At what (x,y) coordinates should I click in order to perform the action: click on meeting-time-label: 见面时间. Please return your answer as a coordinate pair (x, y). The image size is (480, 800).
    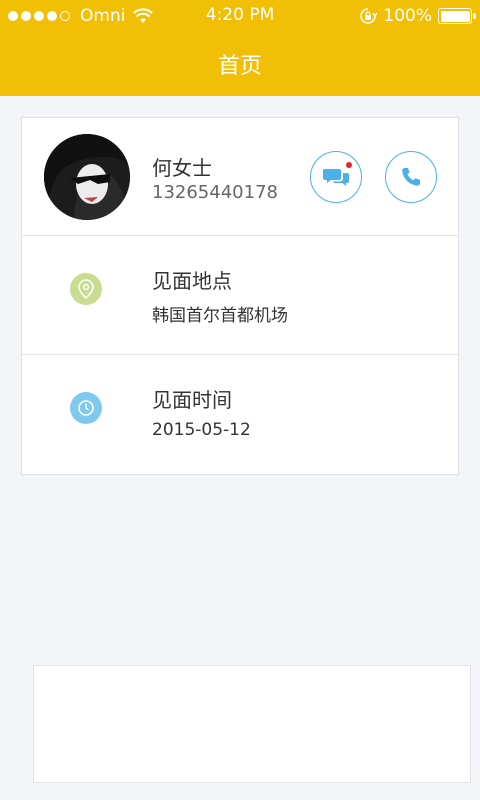
    Looking at the image, I should click on (192, 400).